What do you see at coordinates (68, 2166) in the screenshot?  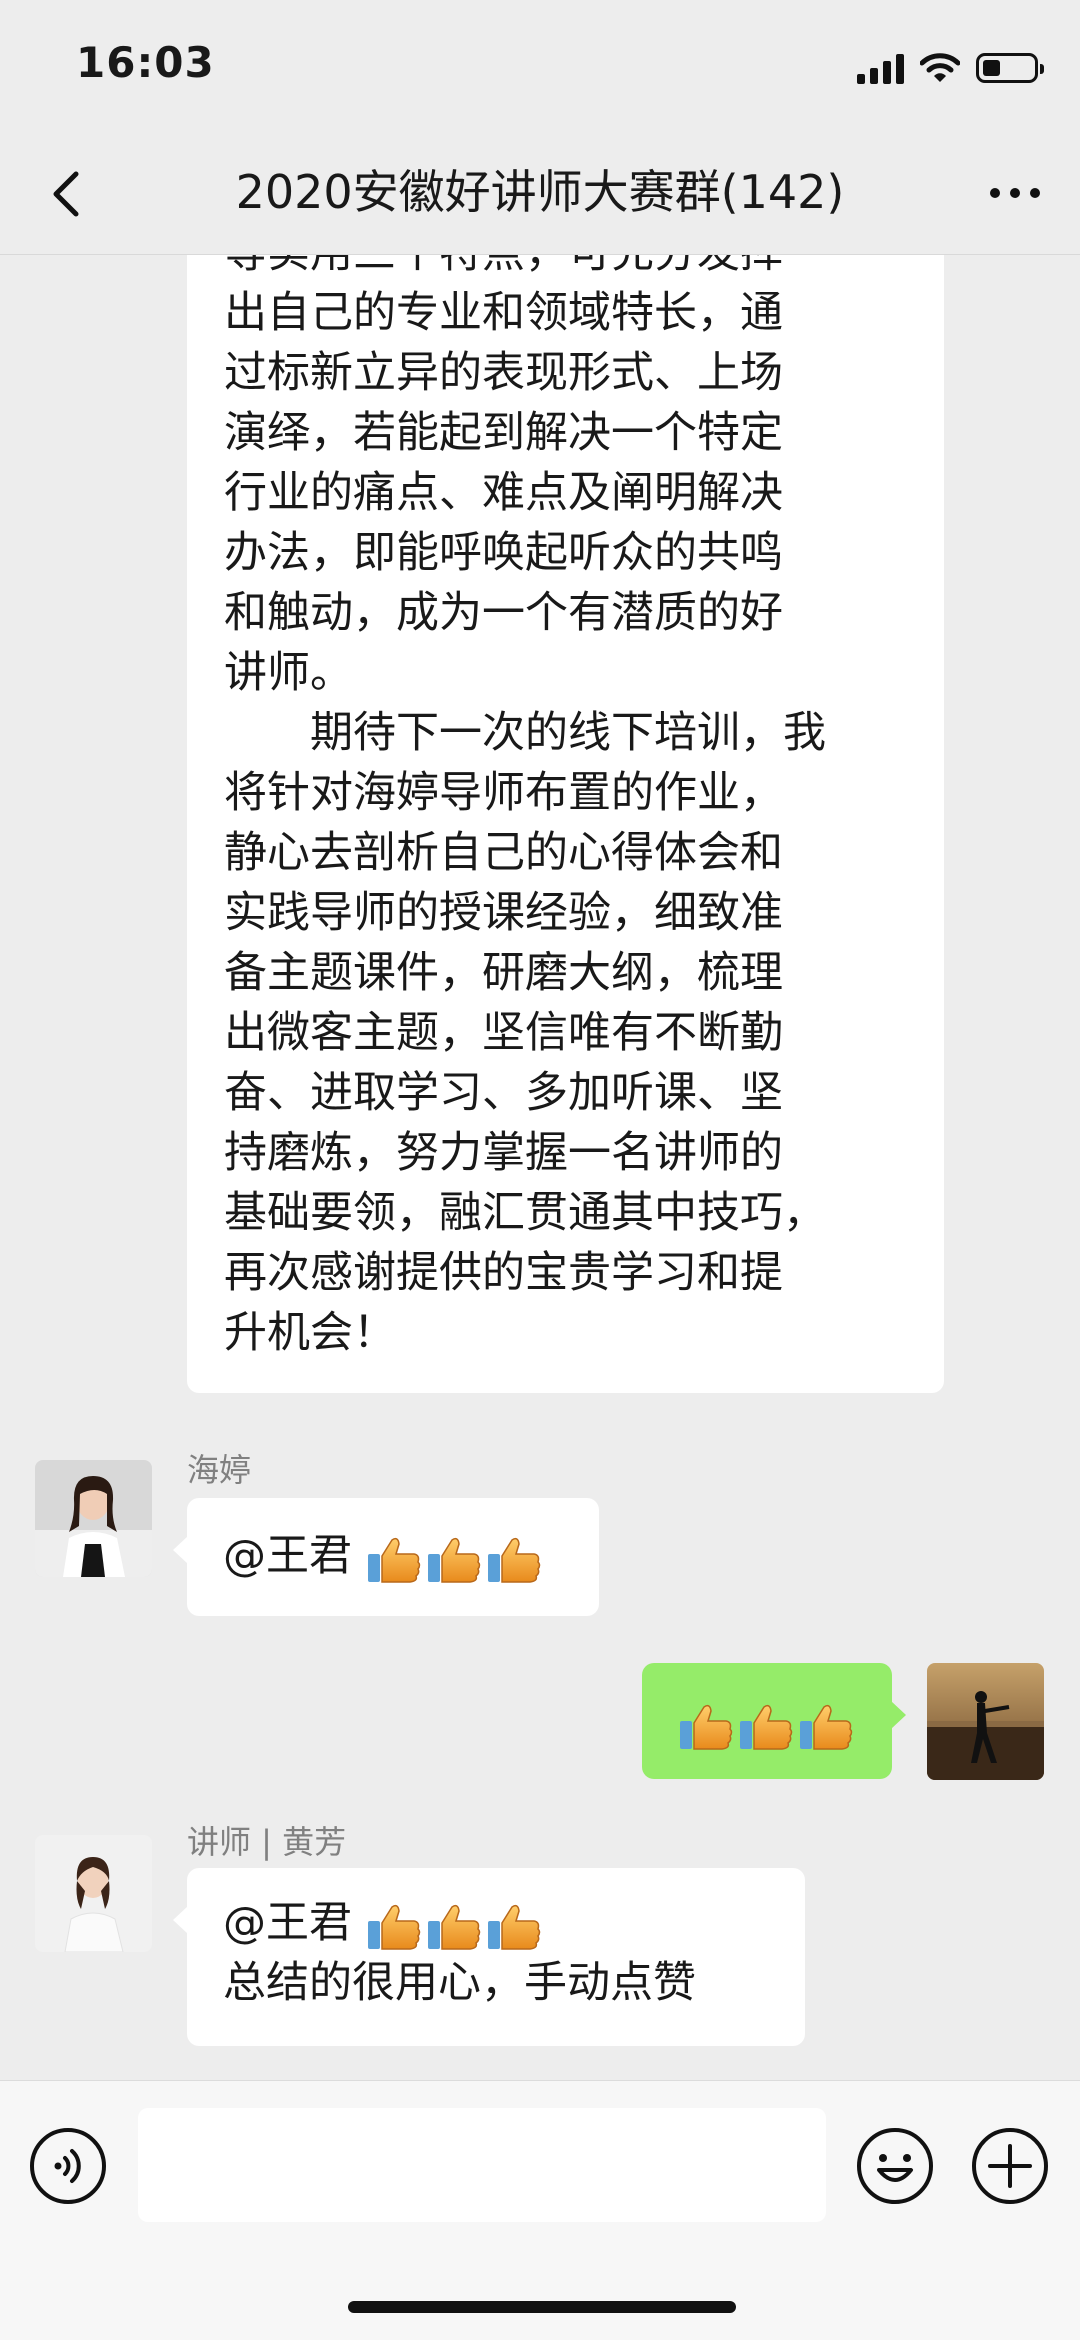 I see `voice-input-icon` at bounding box center [68, 2166].